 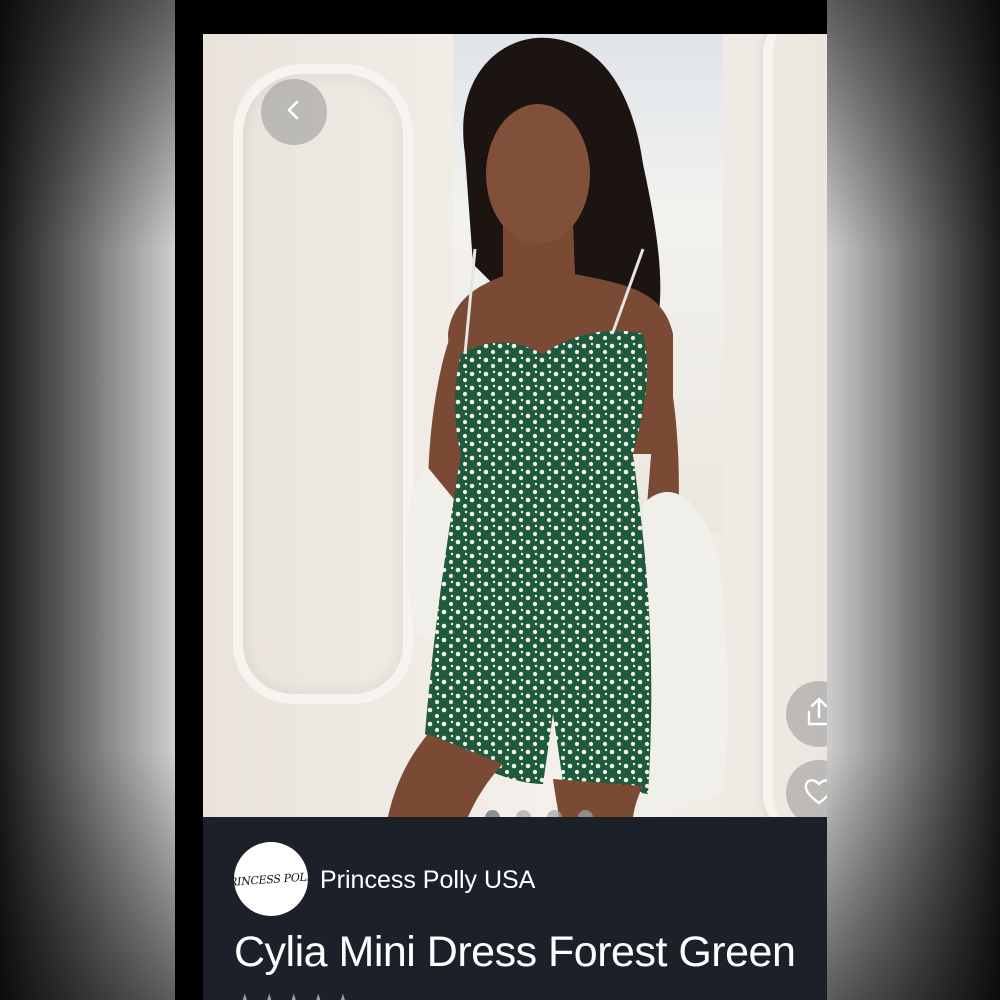 I want to click on share-icon, so click(x=814, y=714).